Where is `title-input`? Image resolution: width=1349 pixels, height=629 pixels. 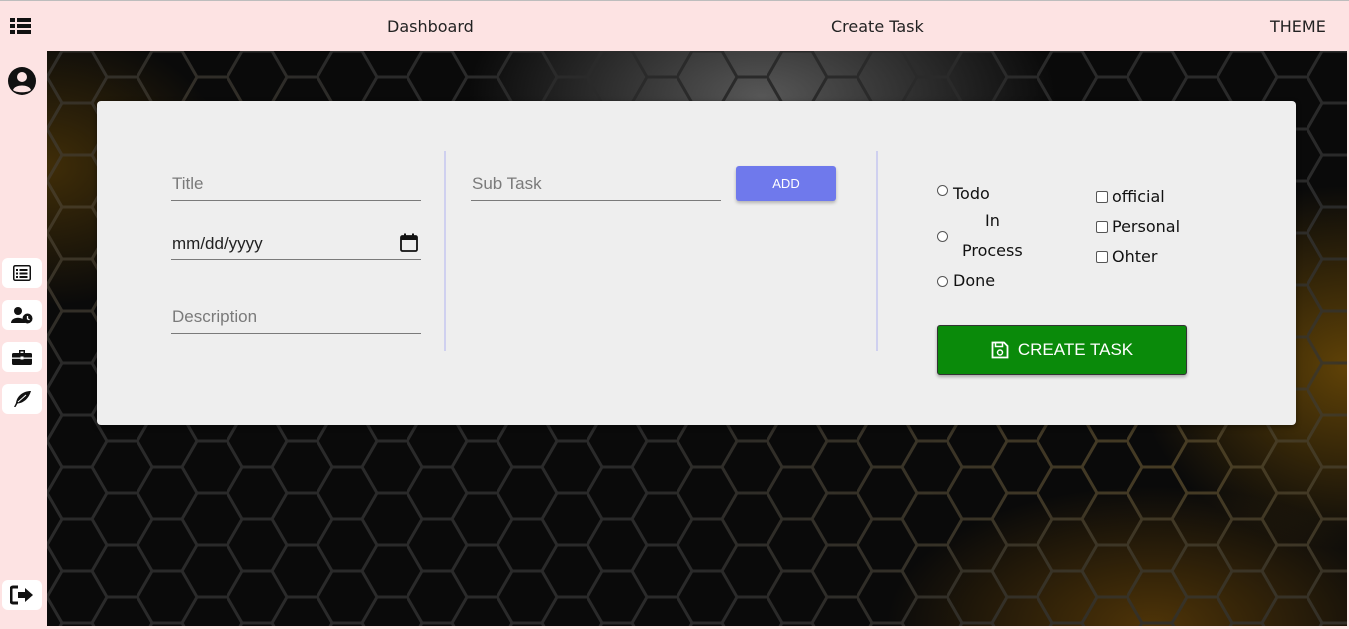
title-input is located at coordinates (297, 184).